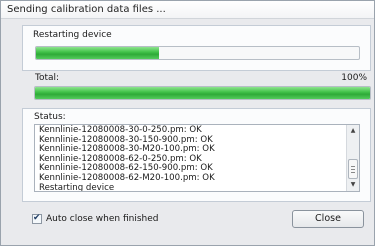 This screenshot has height=246, width=375. What do you see at coordinates (77, 187) in the screenshot?
I see `status-log-line: Restarting device` at bounding box center [77, 187].